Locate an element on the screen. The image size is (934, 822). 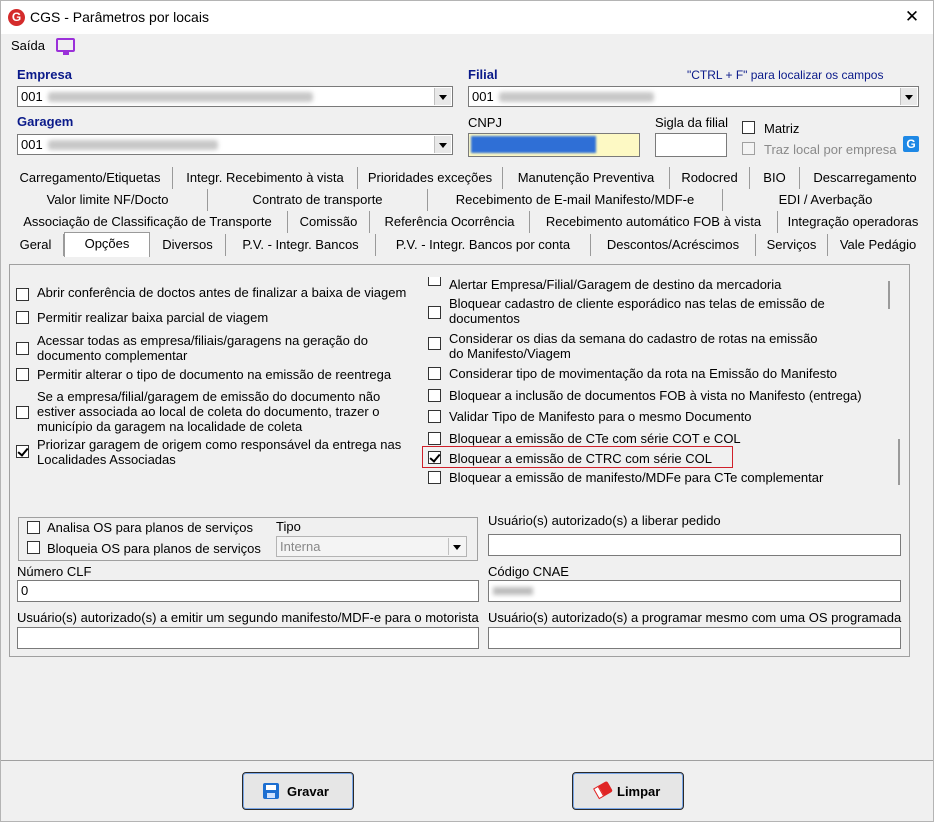
tab-opcoes: Opções is located at coordinates (107, 244).